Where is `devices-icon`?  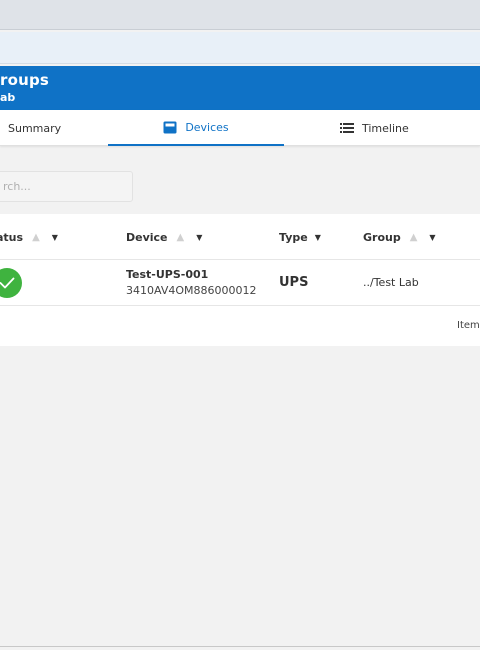 devices-icon is located at coordinates (170, 127).